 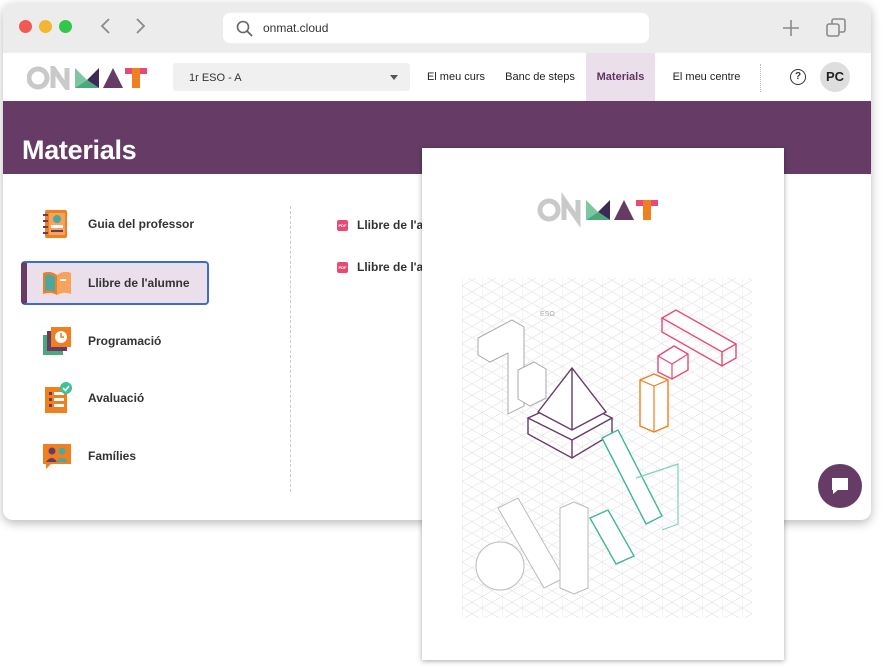 I want to click on sidebar-item-programacio: Programació, so click(x=115, y=341).